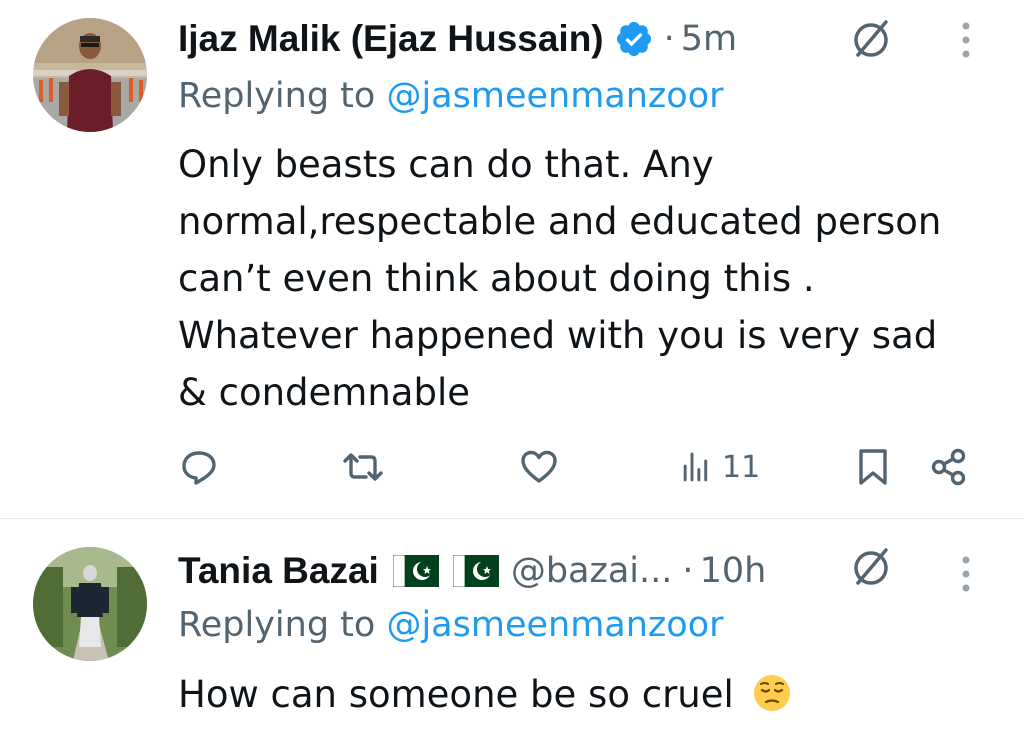 The width and height of the screenshot is (1024, 729). I want to click on author-name: Ijaz Malik (Ejaz Hussain), so click(391, 39).